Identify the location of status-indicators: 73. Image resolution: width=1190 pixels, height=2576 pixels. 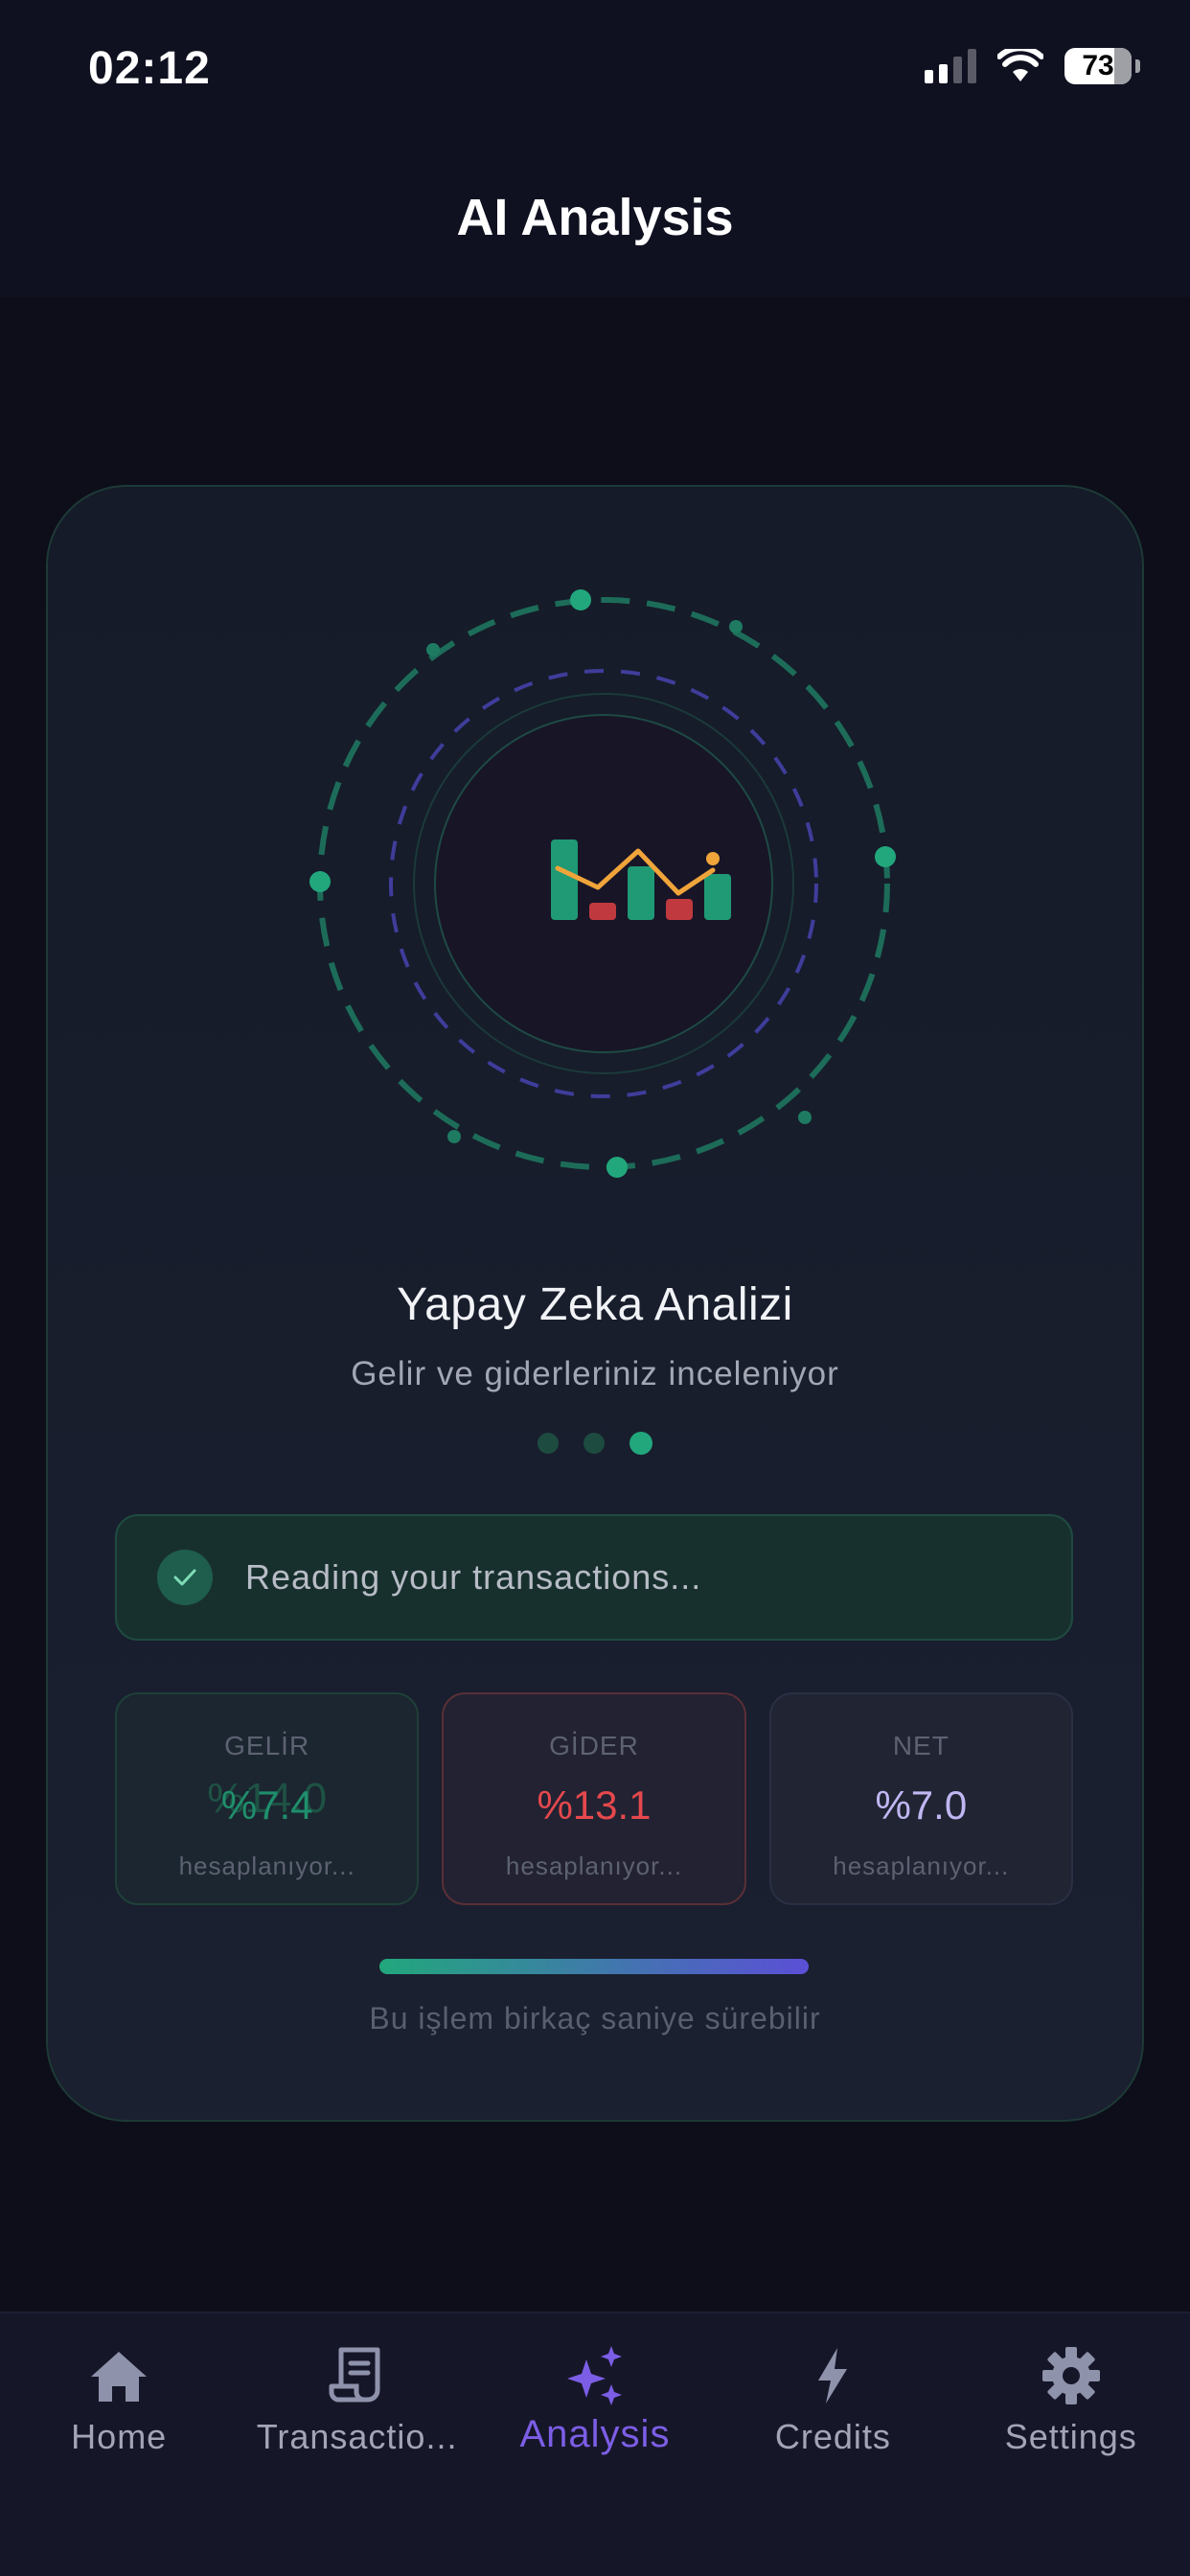
(1033, 66).